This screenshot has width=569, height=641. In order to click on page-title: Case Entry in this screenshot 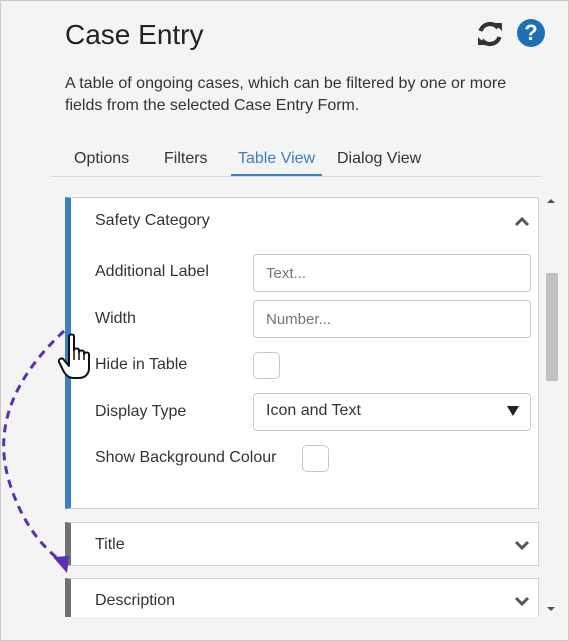, I will do `click(134, 34)`.